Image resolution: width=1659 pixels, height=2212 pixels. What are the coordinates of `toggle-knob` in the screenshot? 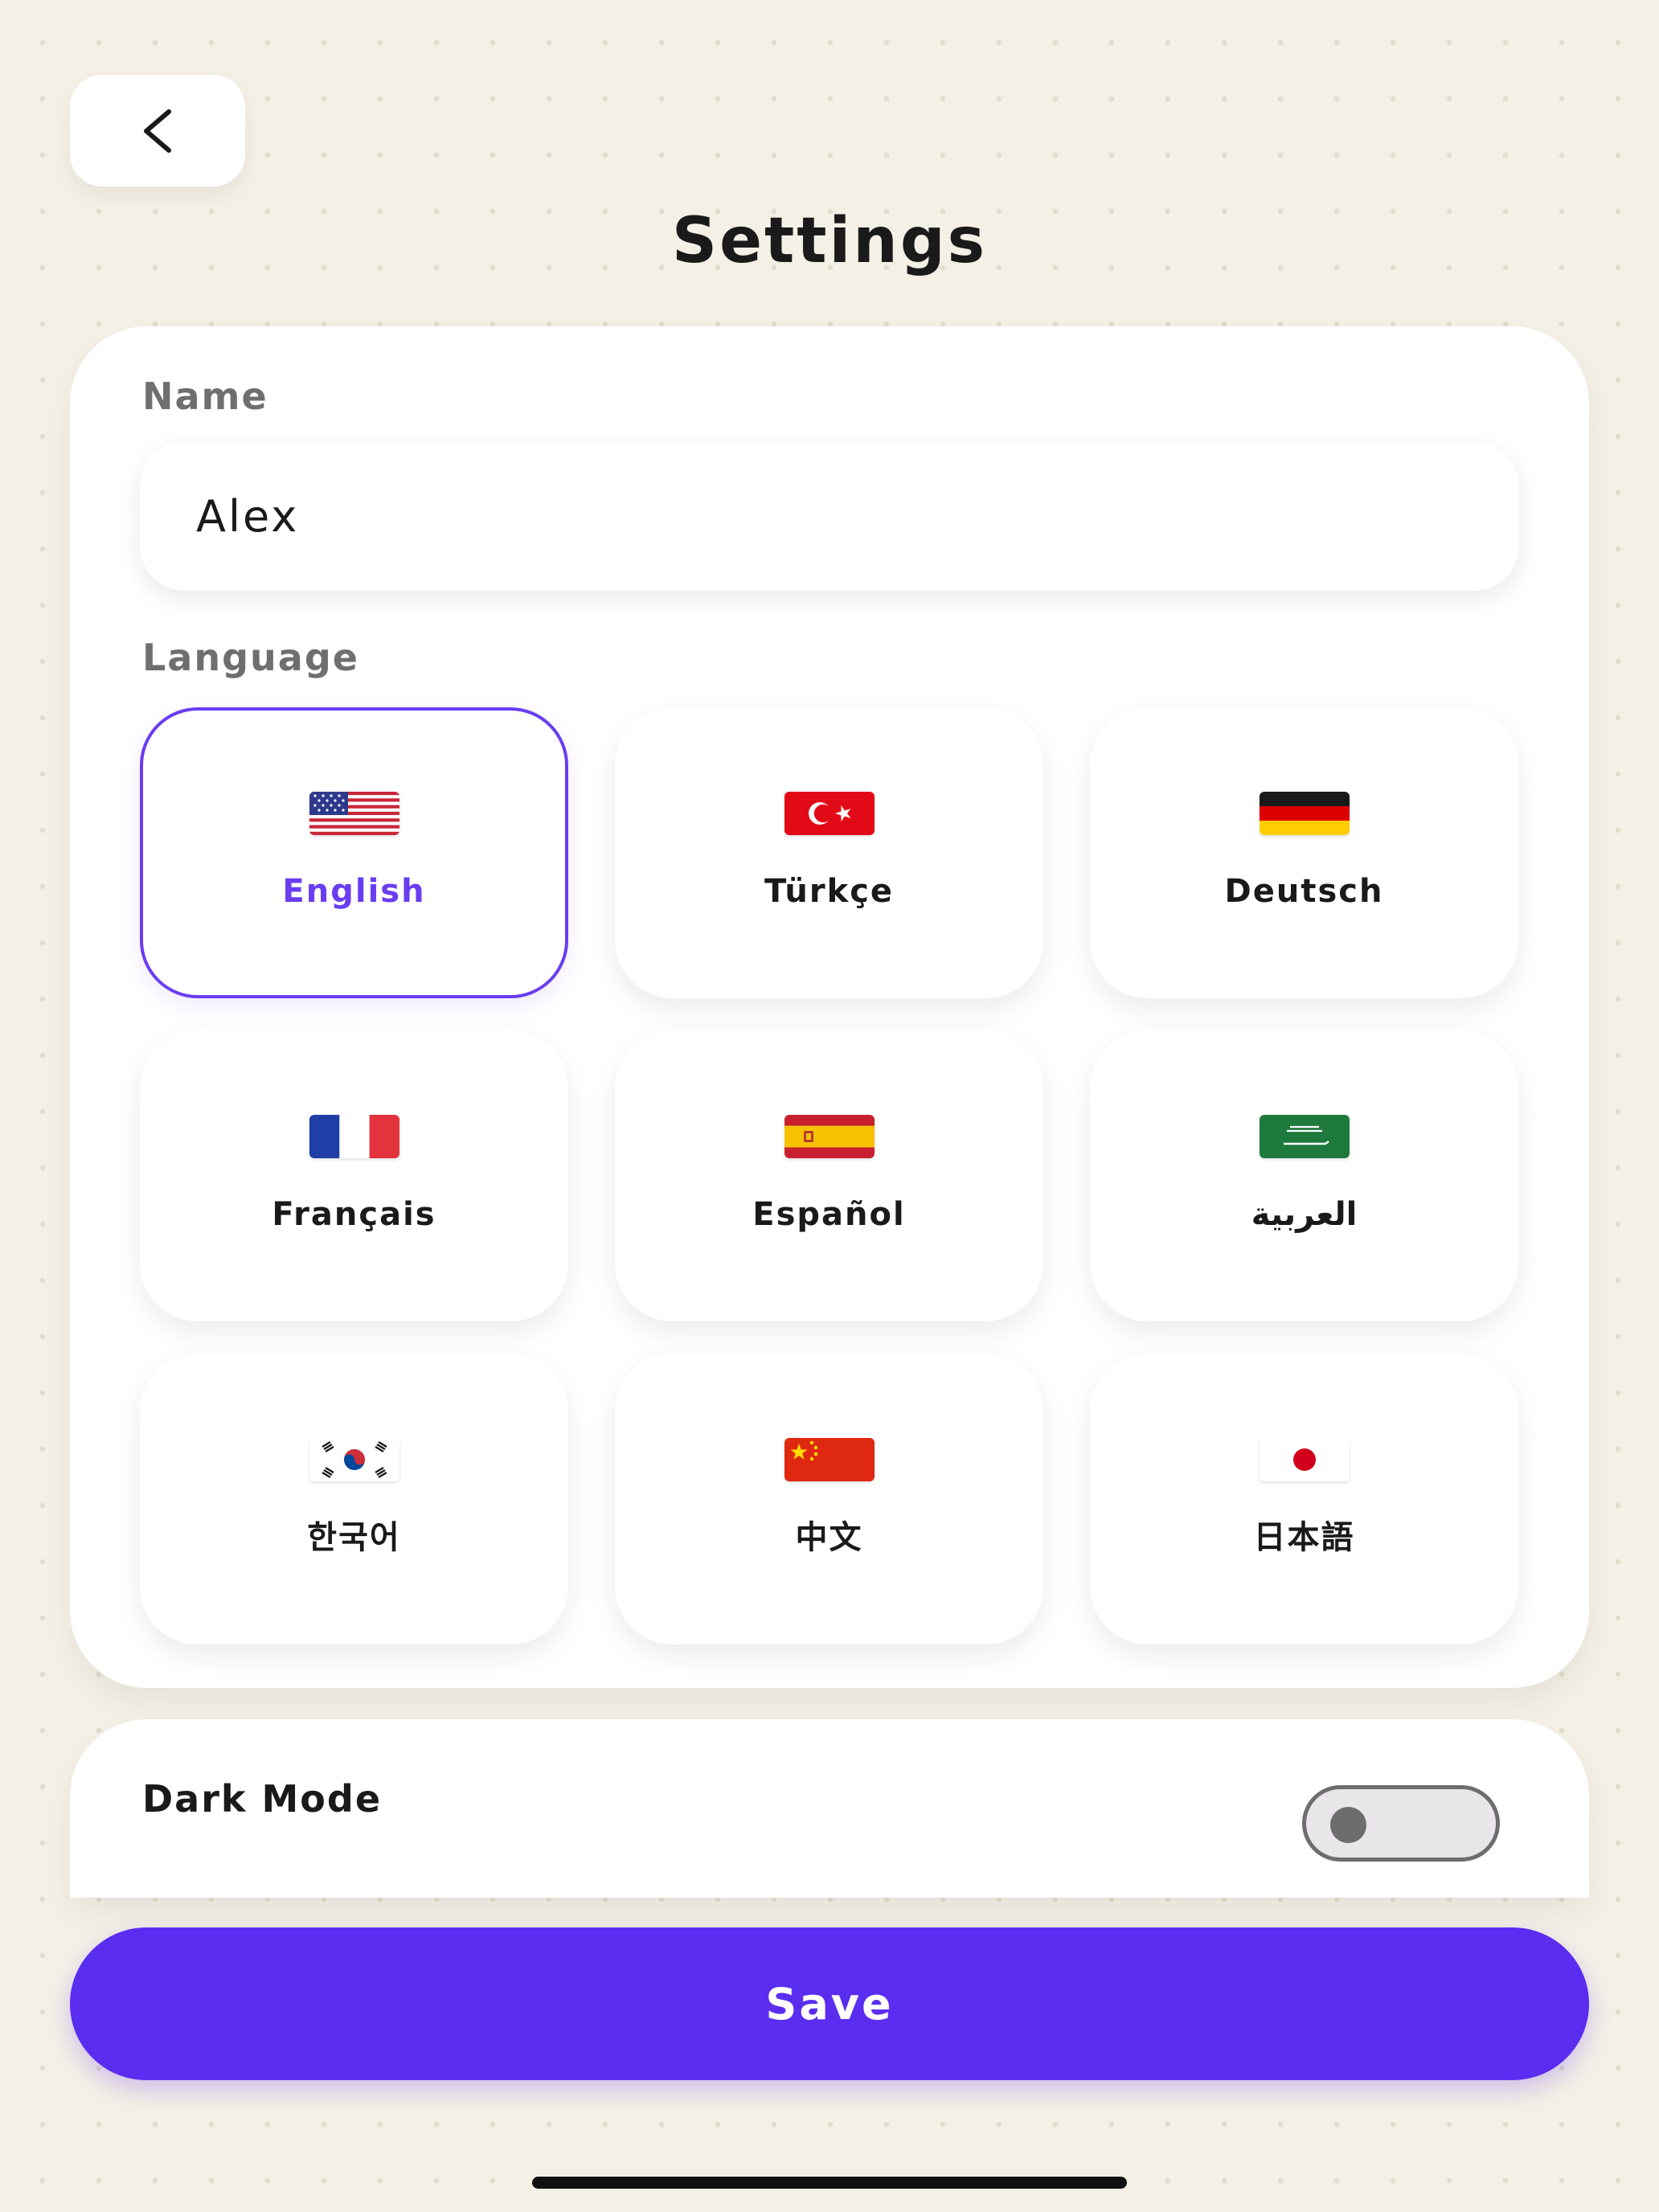 It's located at (1348, 1825).